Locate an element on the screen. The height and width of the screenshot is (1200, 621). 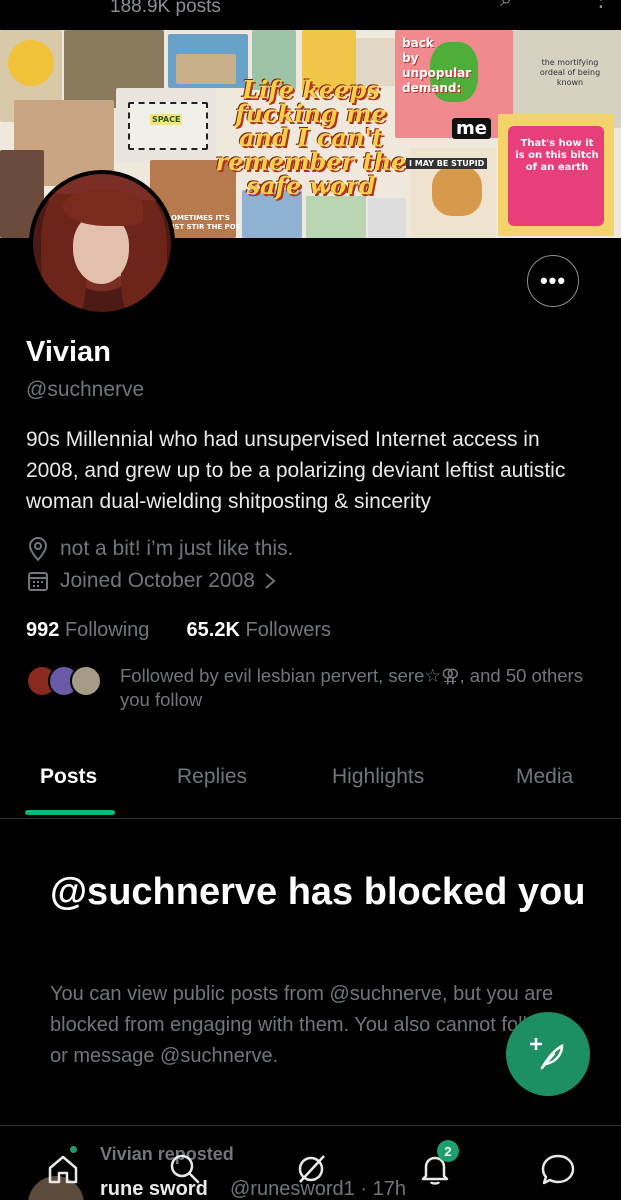
location-pin-icon is located at coordinates (38, 549).